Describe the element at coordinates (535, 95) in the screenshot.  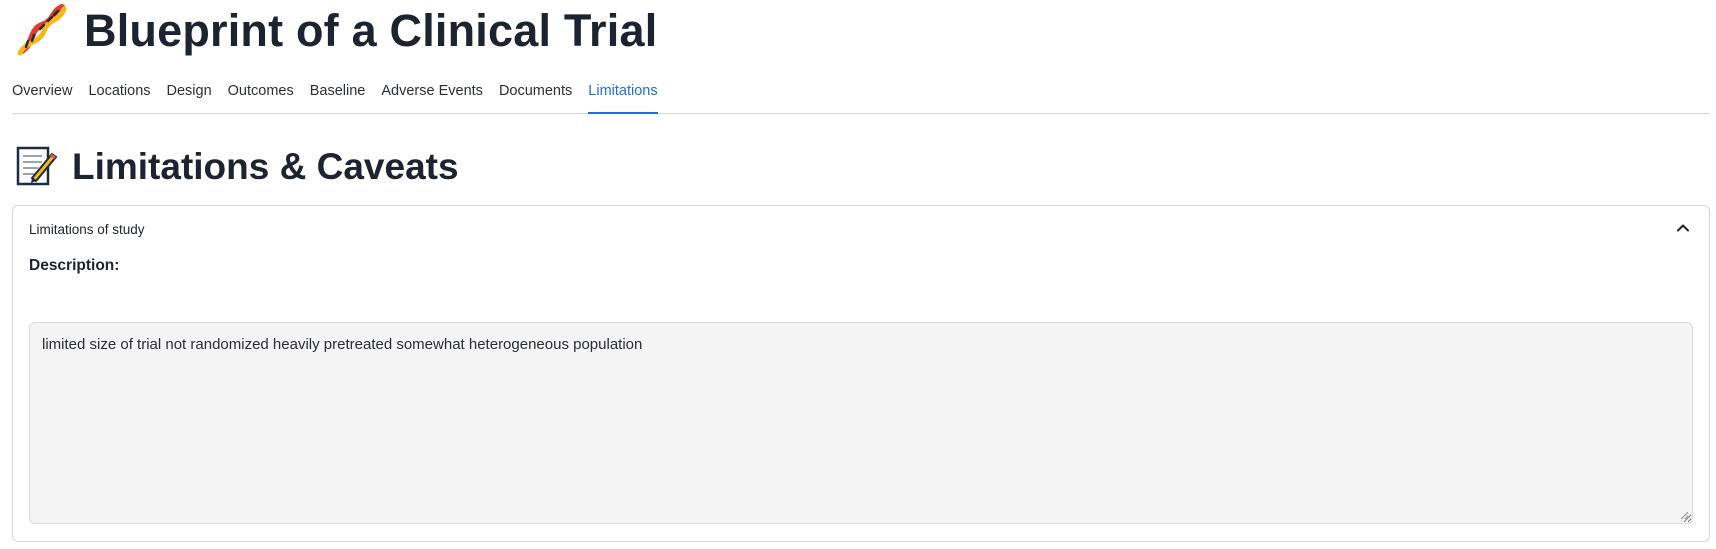
I see `tab-documents: Documents` at that location.